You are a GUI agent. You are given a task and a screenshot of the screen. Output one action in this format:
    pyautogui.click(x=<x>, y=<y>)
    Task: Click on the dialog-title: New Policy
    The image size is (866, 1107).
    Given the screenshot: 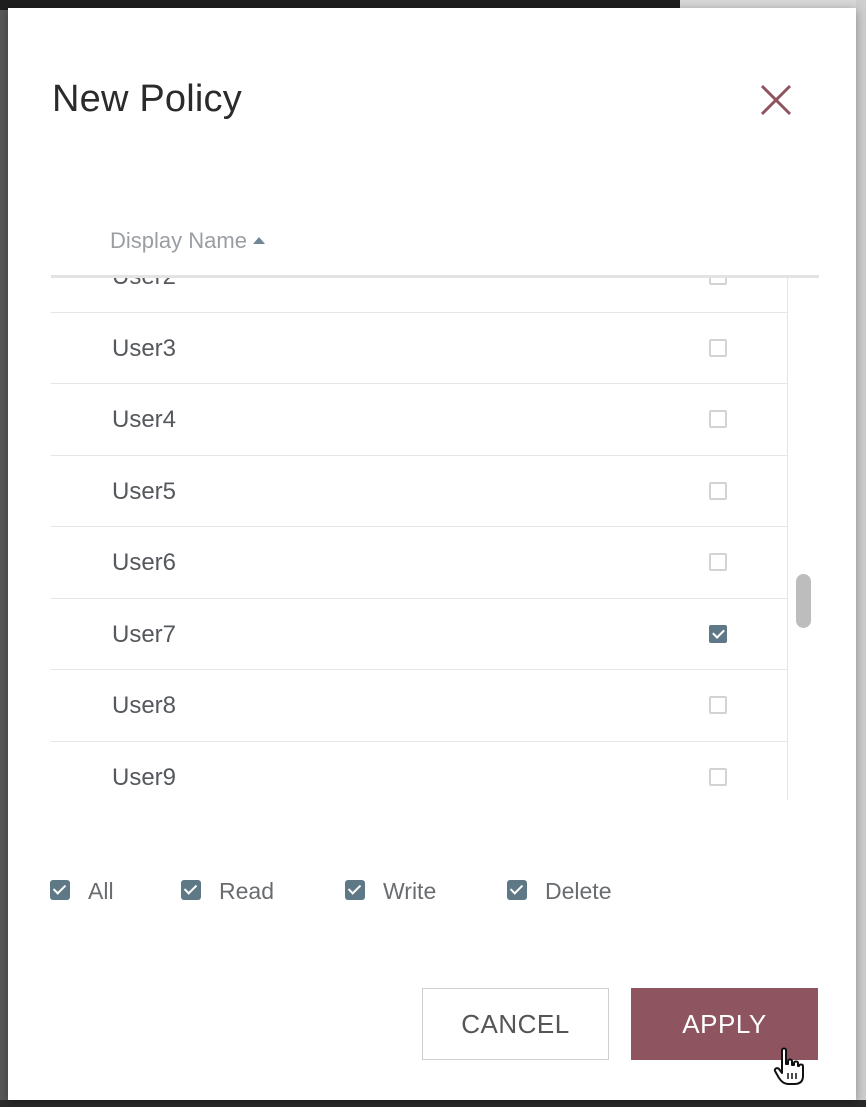 What is the action you would take?
    pyautogui.click(x=147, y=99)
    